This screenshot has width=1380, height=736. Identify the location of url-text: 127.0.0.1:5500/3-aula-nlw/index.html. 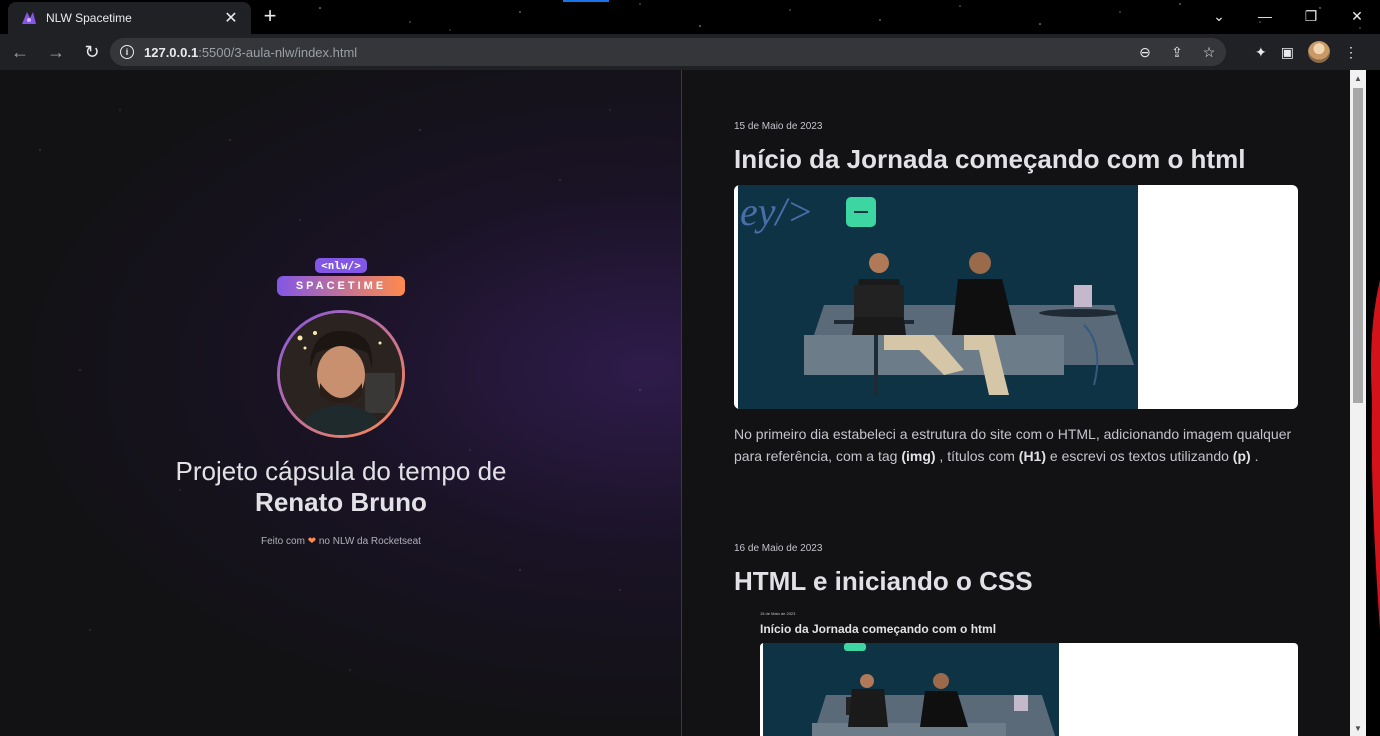
(250, 52).